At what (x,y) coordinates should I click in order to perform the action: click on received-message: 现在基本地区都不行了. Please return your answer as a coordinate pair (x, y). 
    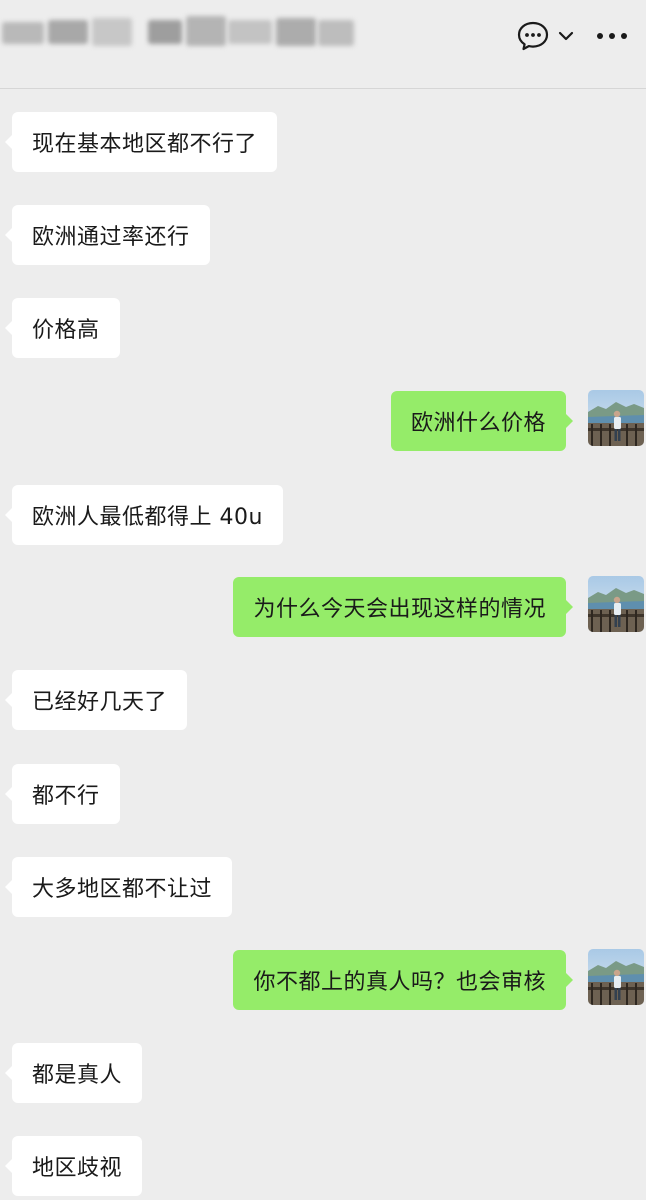
    Looking at the image, I should click on (141, 142).